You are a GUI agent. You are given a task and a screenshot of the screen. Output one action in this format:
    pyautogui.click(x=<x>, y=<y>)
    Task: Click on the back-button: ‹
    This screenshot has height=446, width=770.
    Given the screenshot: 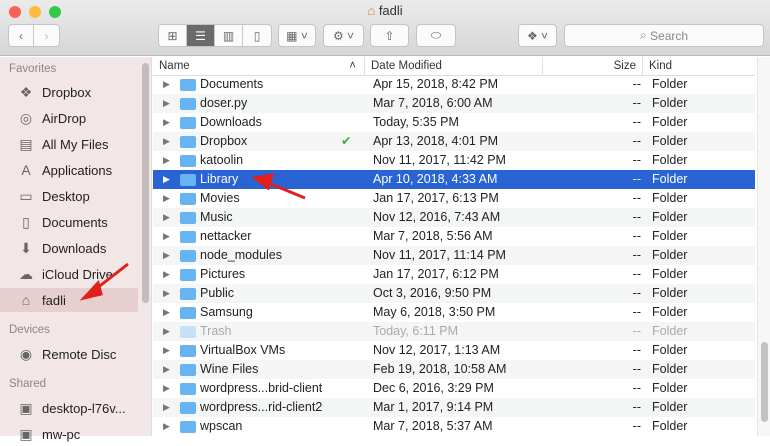 What is the action you would take?
    pyautogui.click(x=22, y=35)
    